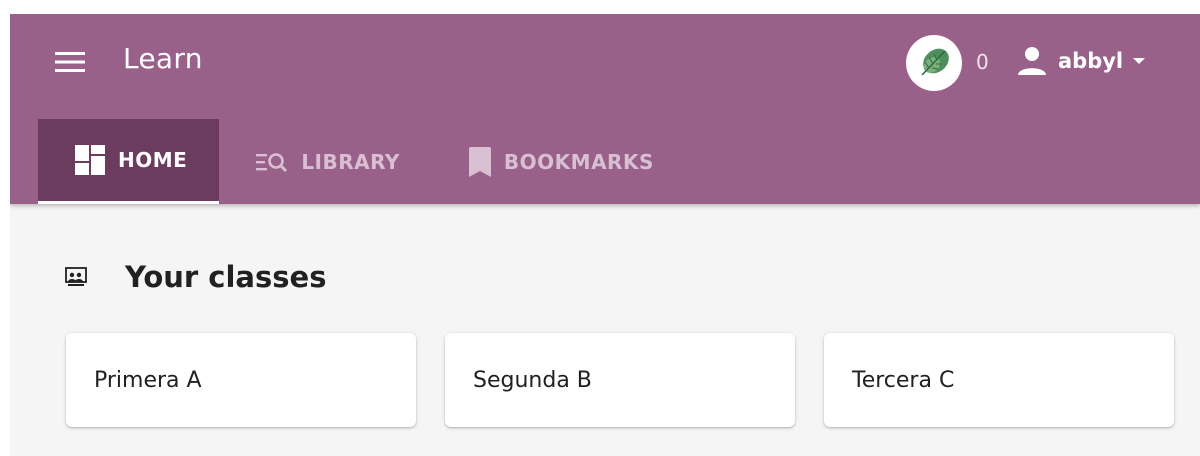  What do you see at coordinates (578, 161) in the screenshot?
I see `tab-bookmarks-label: BOOKMARKS` at bounding box center [578, 161].